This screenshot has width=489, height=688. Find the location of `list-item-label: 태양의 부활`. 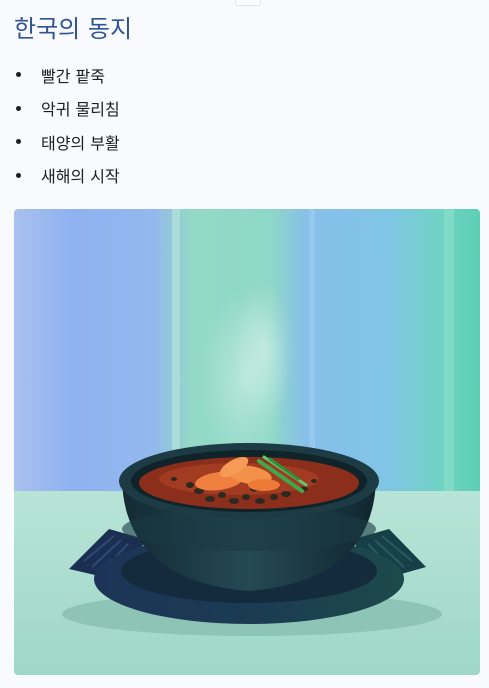

list-item-label: 태양의 부활 is located at coordinates (80, 143).